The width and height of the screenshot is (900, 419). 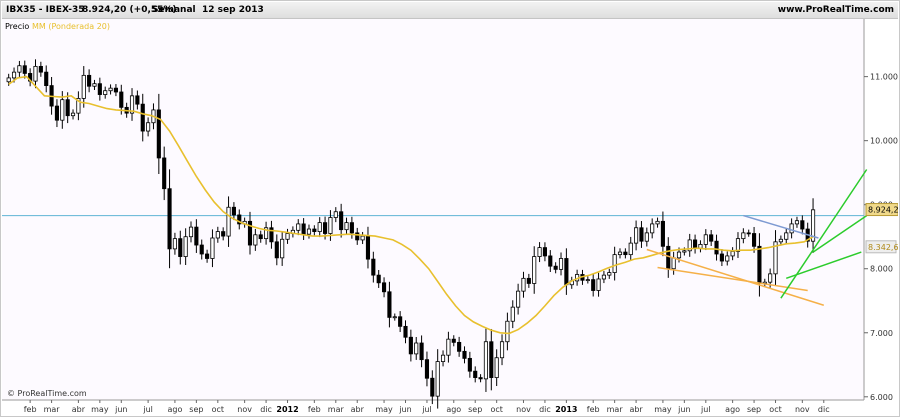 What do you see at coordinates (147, 409) in the screenshot?
I see `x-tick-label: jul` at bounding box center [147, 409].